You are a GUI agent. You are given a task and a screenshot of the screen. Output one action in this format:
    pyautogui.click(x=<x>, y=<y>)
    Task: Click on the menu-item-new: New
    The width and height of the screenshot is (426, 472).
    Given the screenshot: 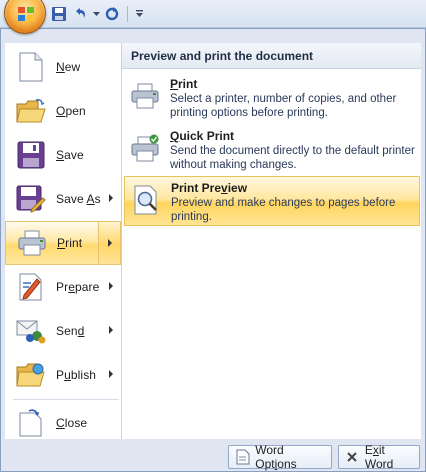 What is the action you would take?
    pyautogui.click(x=63, y=67)
    